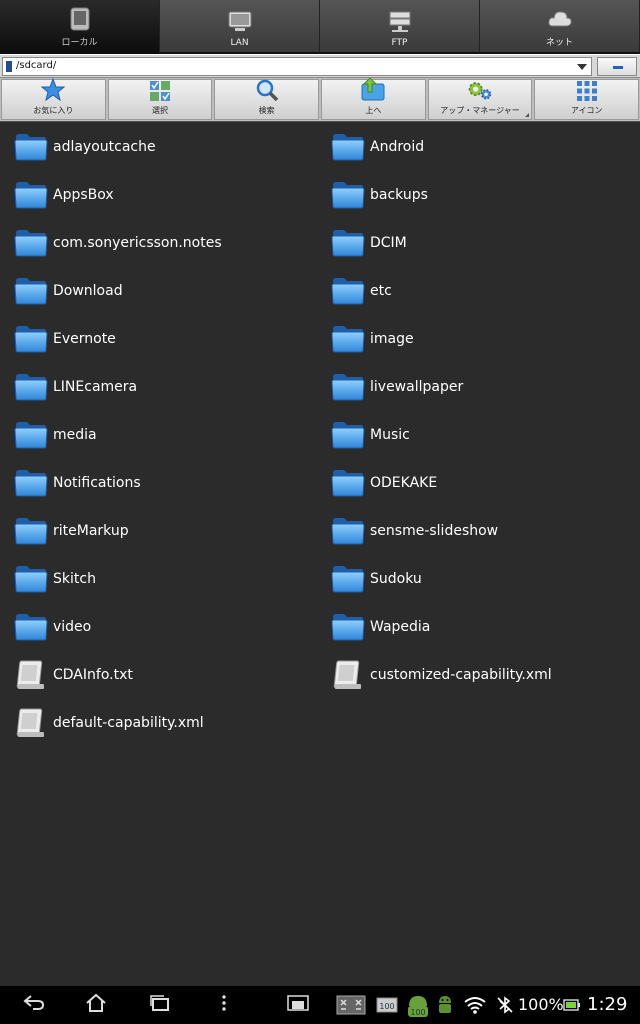 The image size is (640, 1024). Describe the element at coordinates (158, 579) in the screenshot. I see `folder-item: Skitch` at that location.